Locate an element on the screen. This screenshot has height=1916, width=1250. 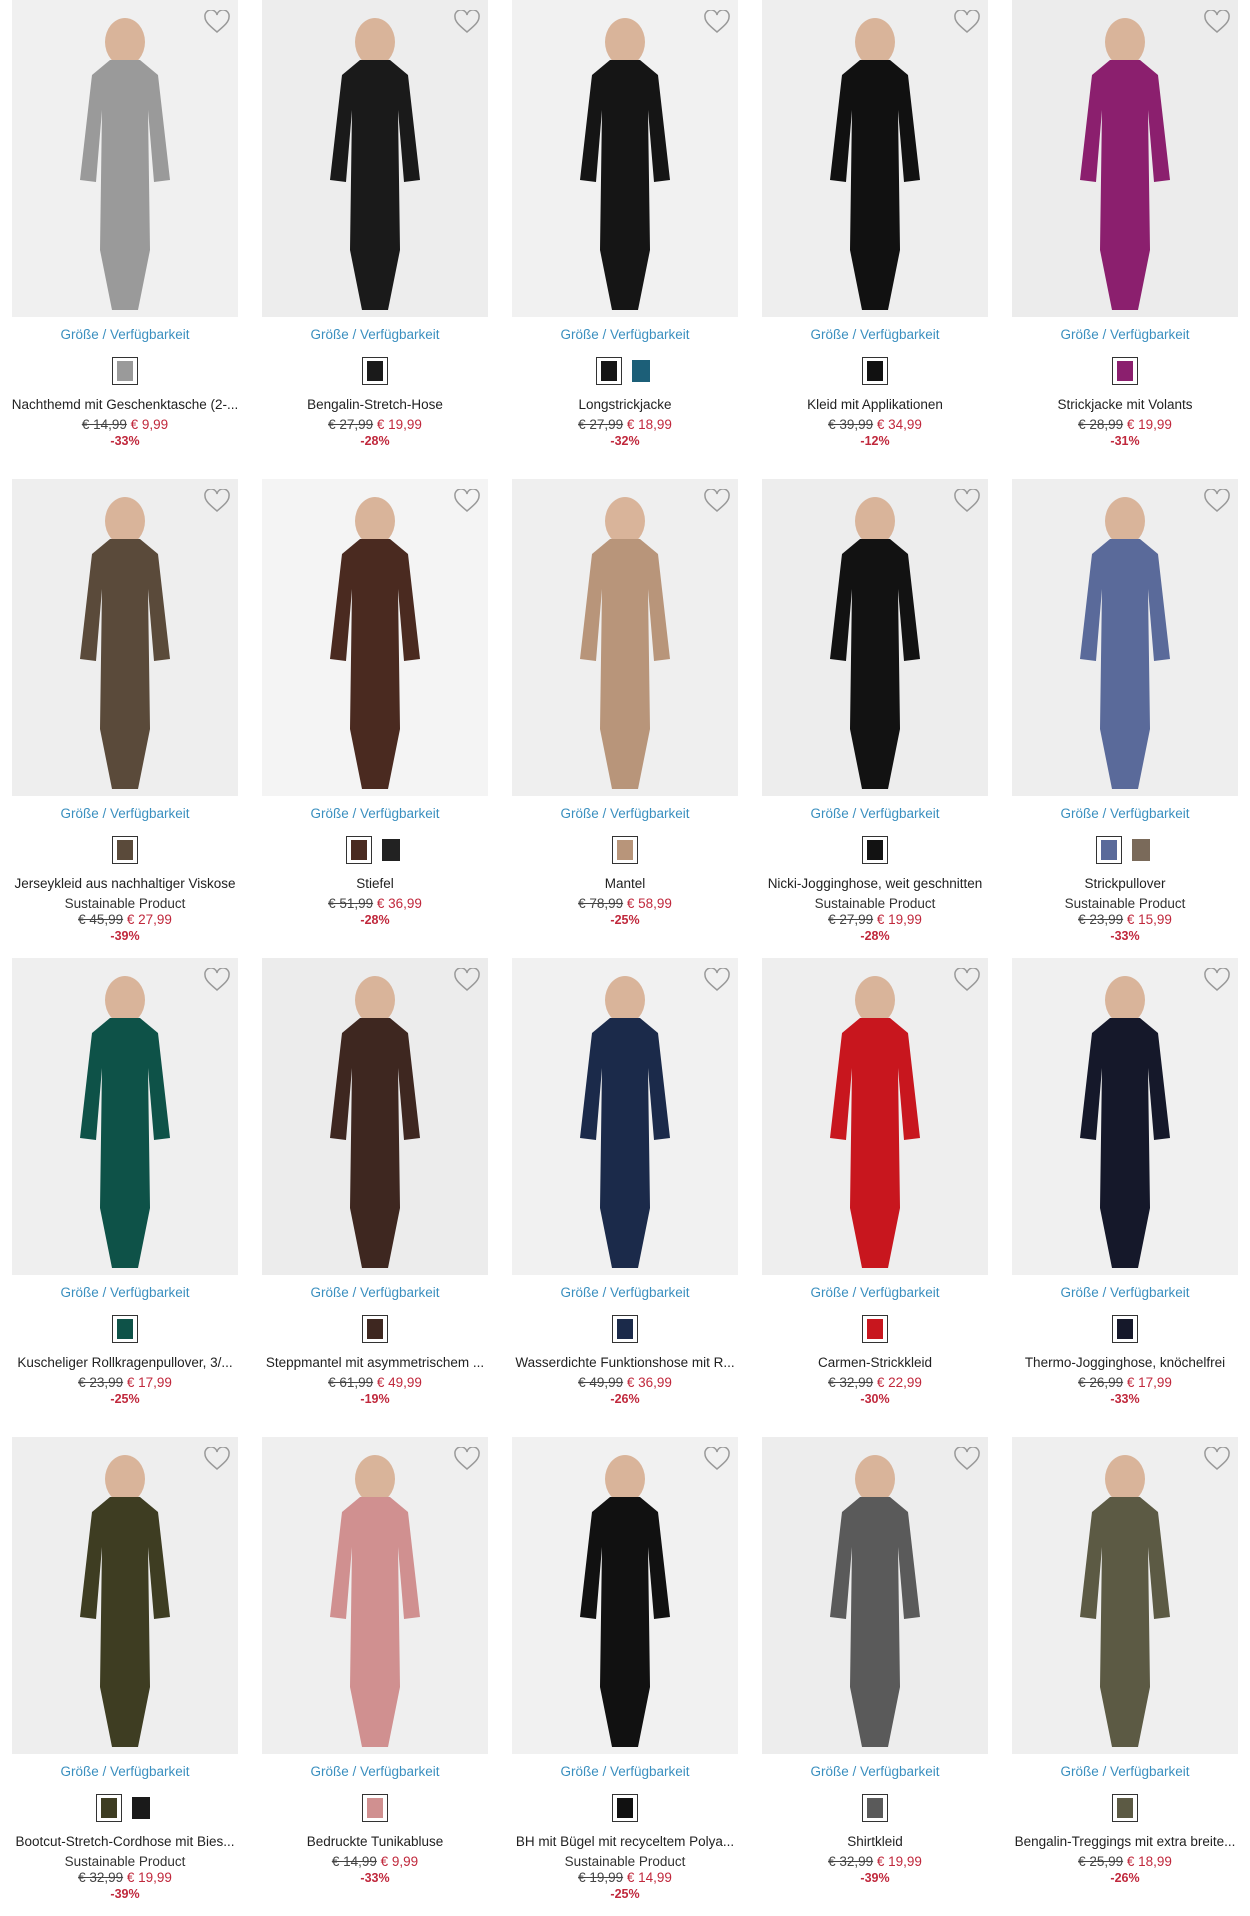
product-name: Kleid mit Applikationen is located at coordinates (875, 404).